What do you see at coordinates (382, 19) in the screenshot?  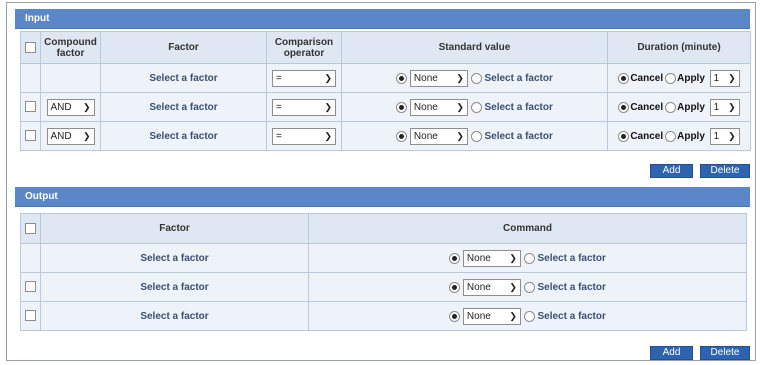 I see `input-section-header: Input` at bounding box center [382, 19].